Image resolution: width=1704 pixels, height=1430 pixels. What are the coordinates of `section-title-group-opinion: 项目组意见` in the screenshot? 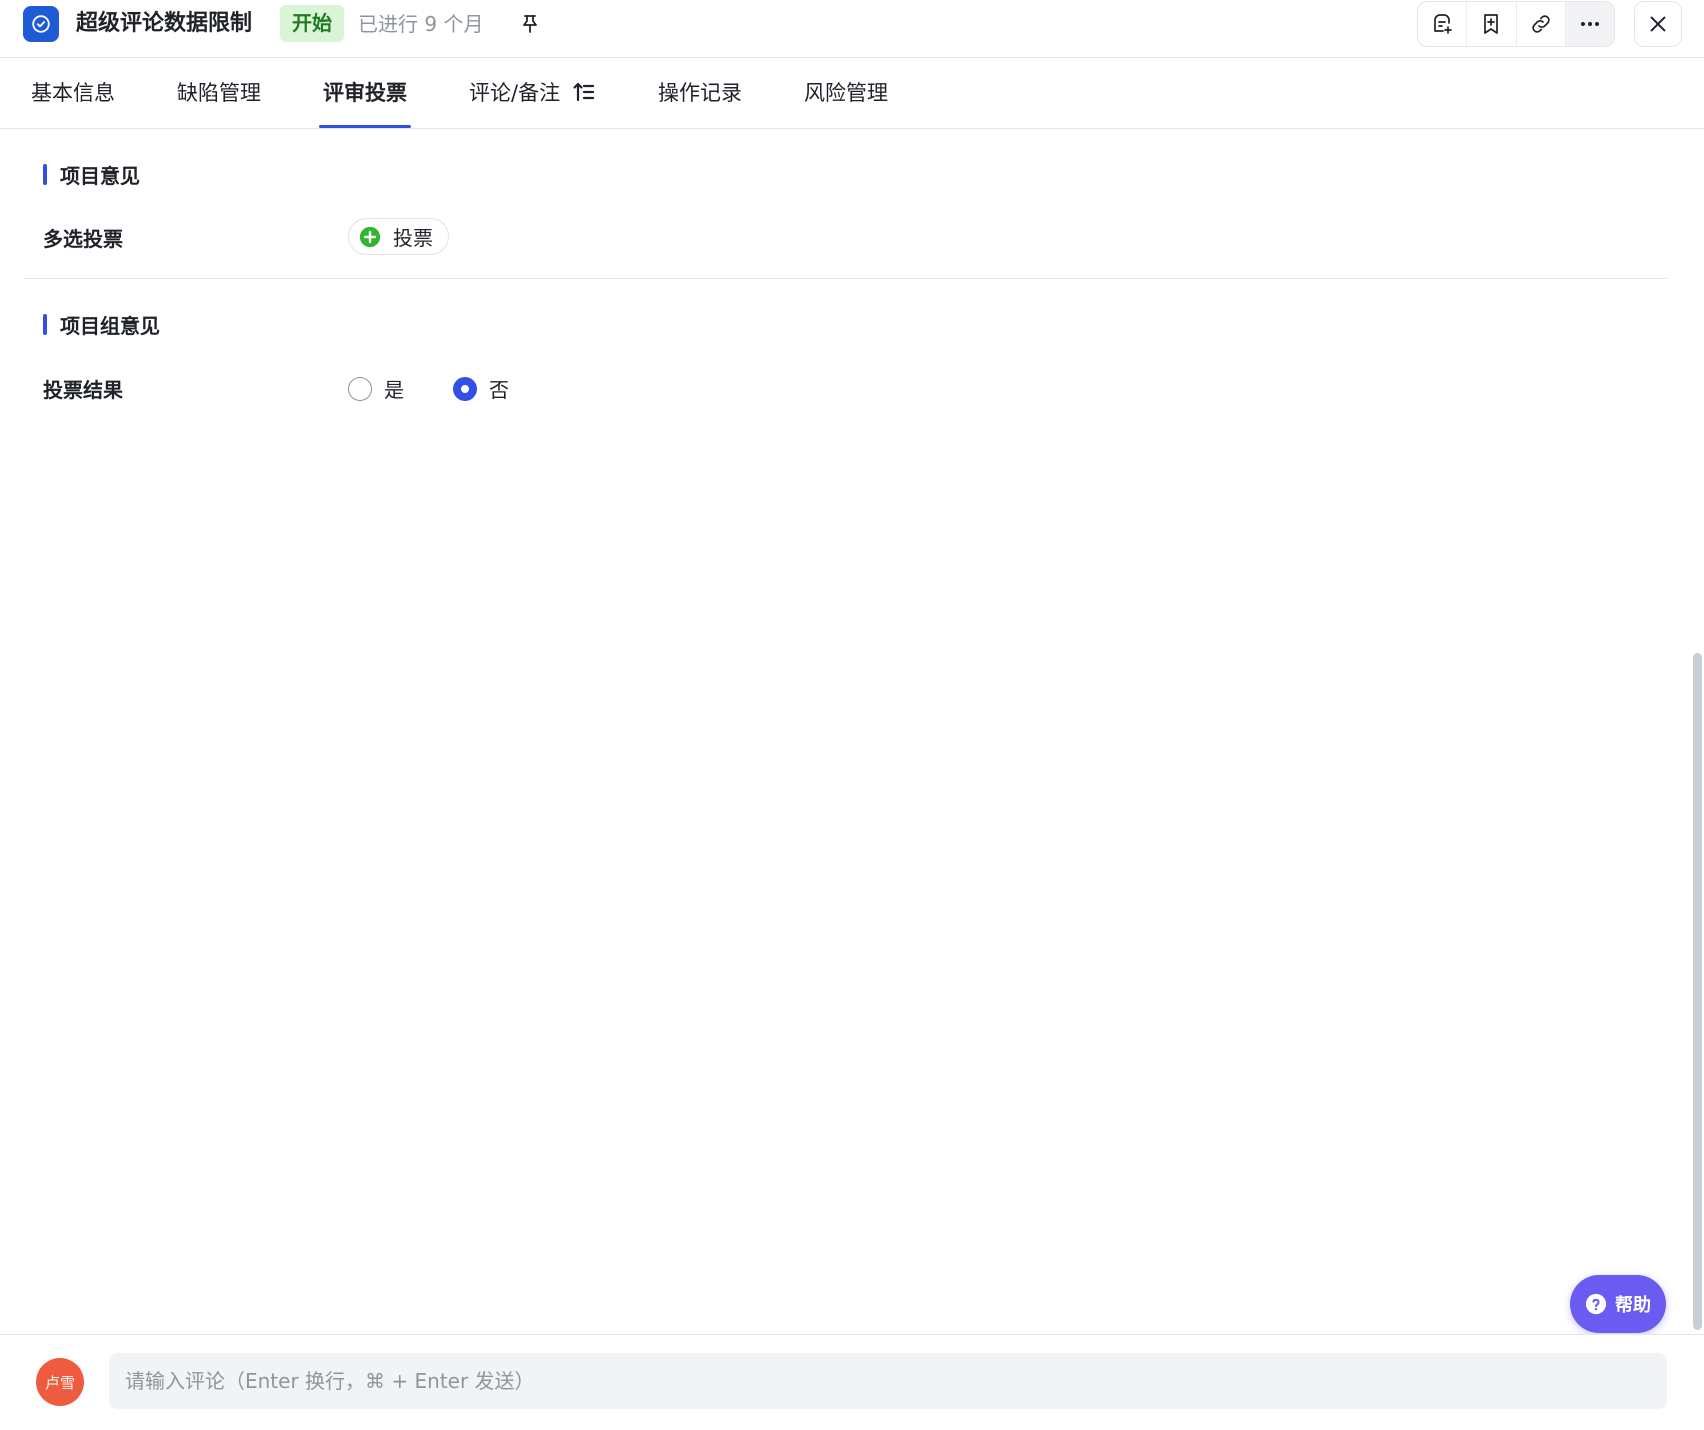 It's located at (101, 325).